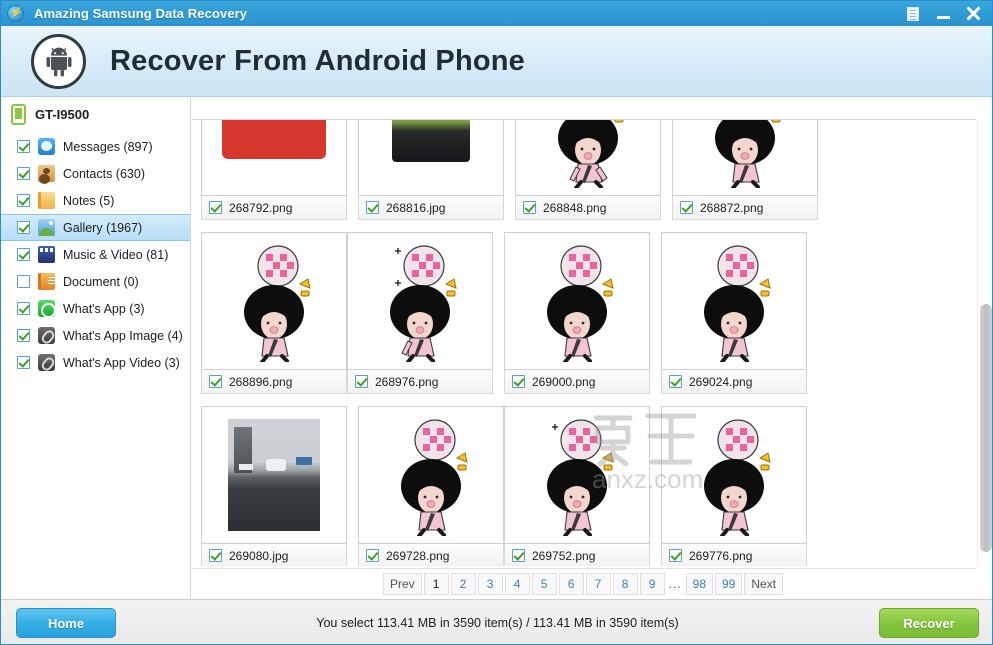 The image size is (993, 645). I want to click on gallery-item-name-row: 269776.png, so click(734, 555).